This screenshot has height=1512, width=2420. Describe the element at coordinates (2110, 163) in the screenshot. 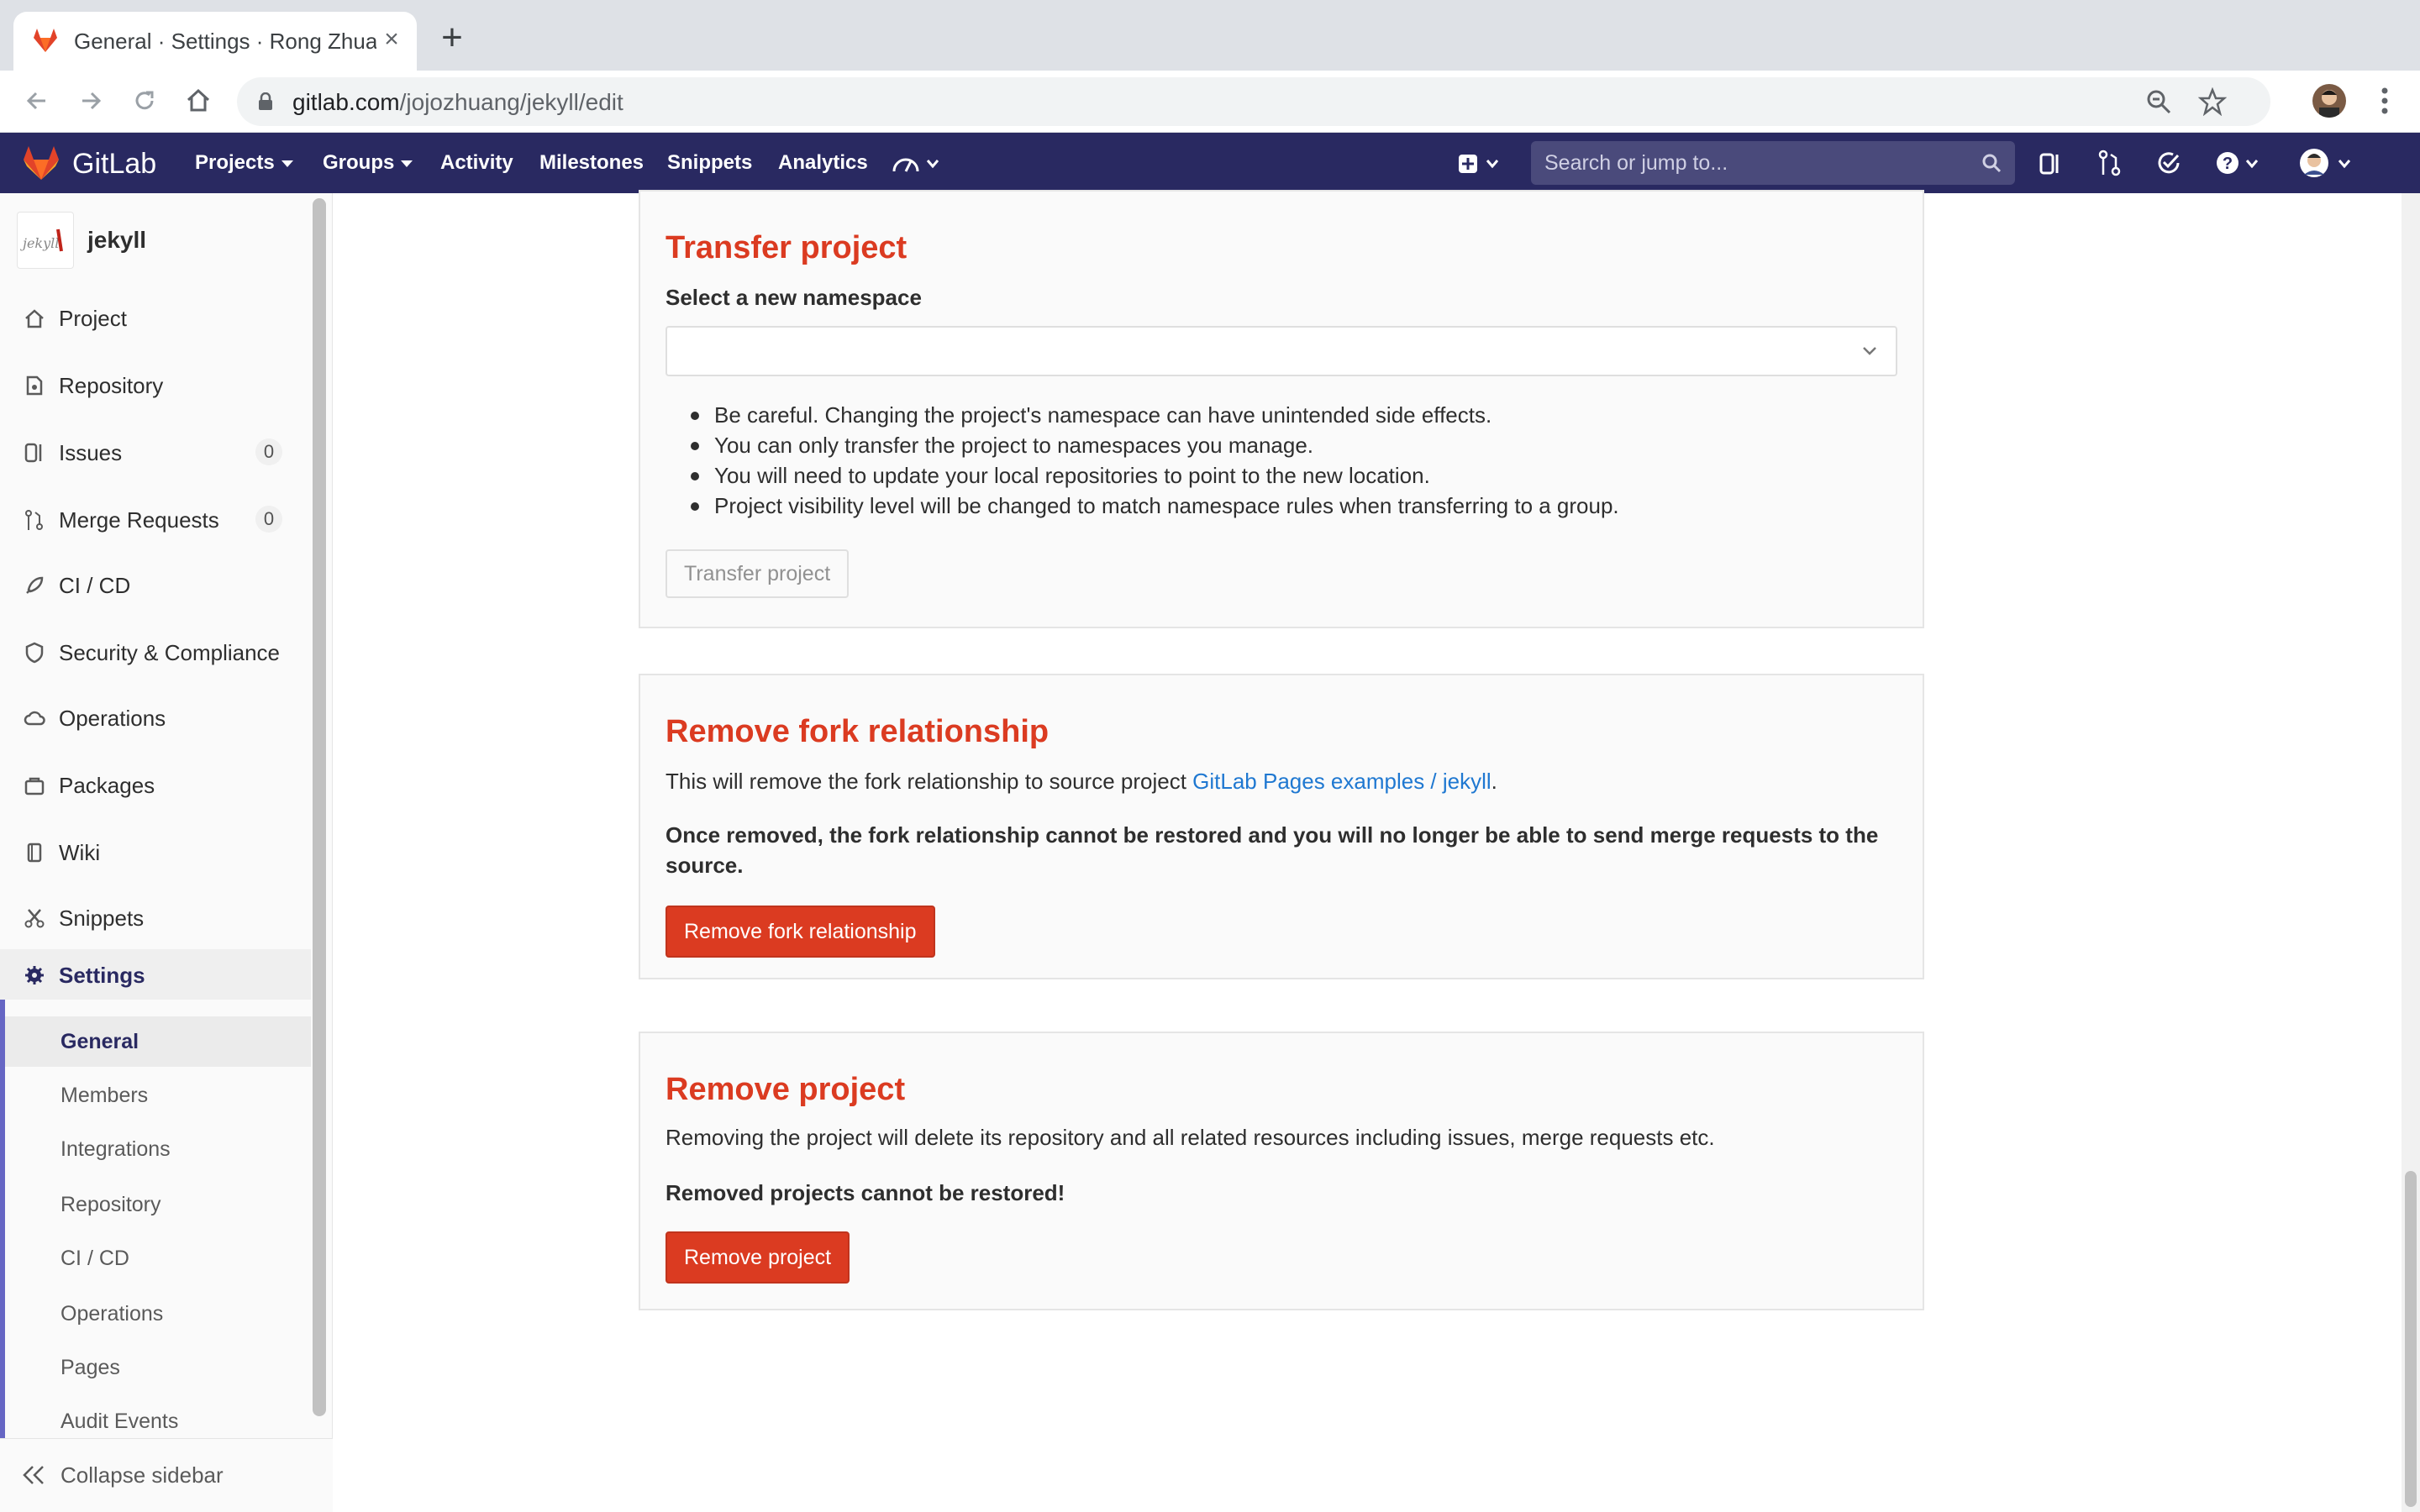

I see `merge-request-icon` at that location.